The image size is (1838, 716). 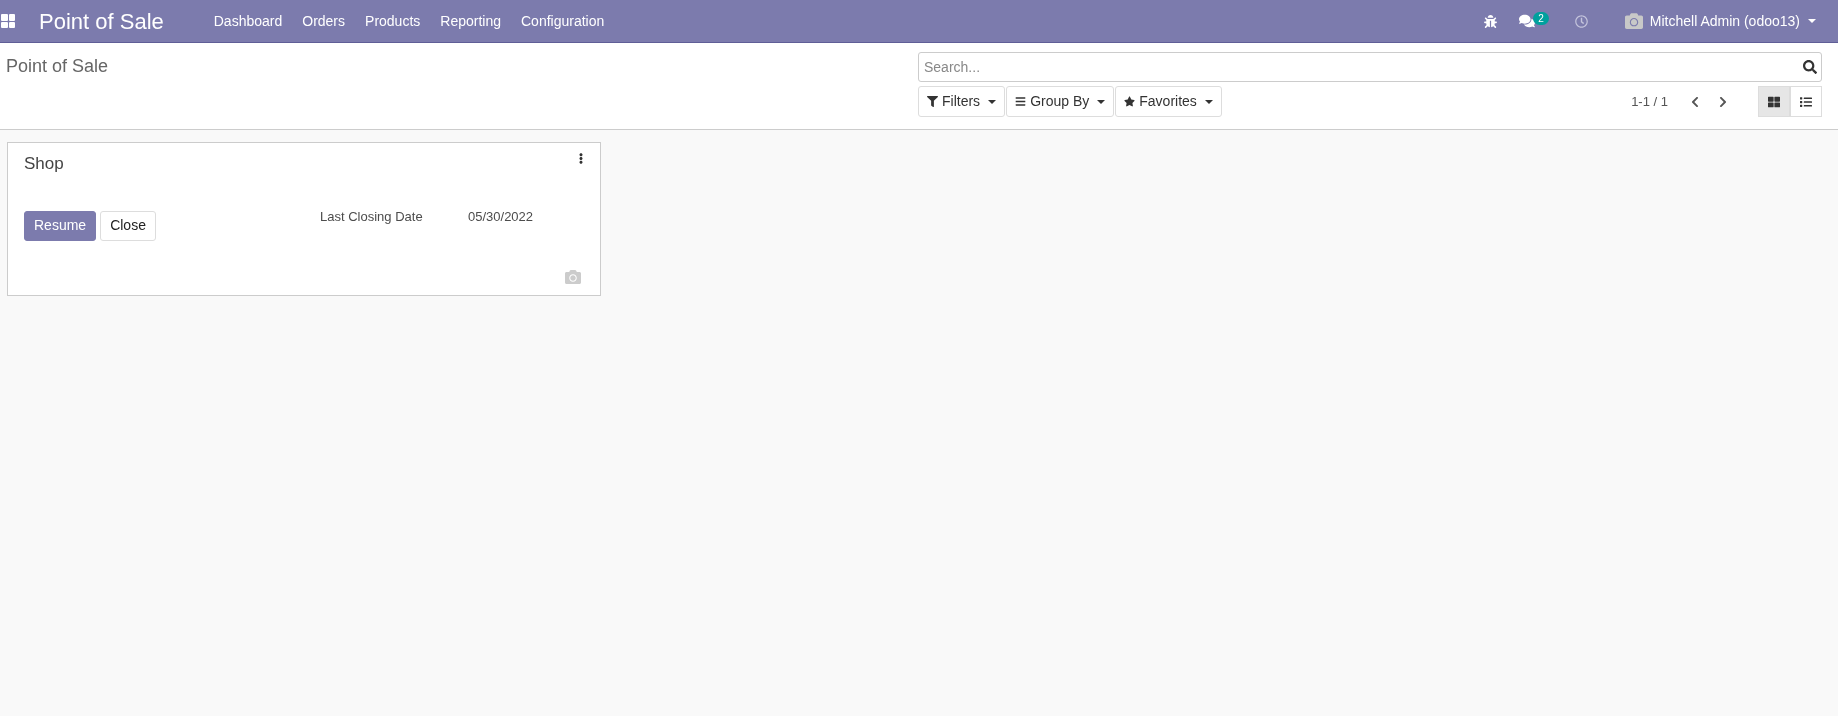 What do you see at coordinates (304, 219) in the screenshot?
I see `kanban-card: Shop Resume Close Last Closing Date 05/30/2022` at bounding box center [304, 219].